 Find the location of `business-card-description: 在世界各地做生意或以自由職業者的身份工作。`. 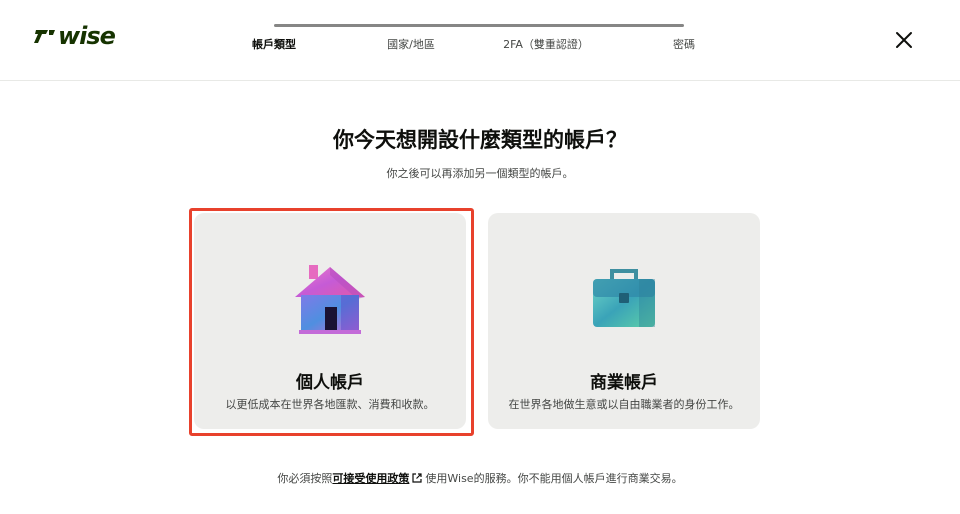

business-card-description: 在世界各地做生意或以自由職業者的身份工作。 is located at coordinates (624, 404).